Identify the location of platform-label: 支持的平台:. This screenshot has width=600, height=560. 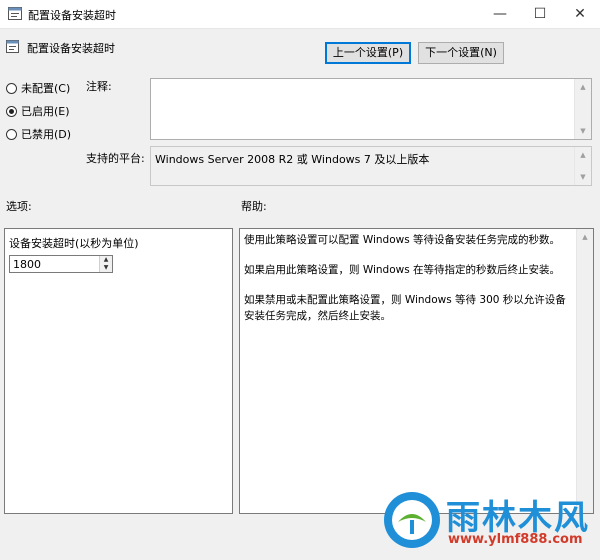
(115, 158).